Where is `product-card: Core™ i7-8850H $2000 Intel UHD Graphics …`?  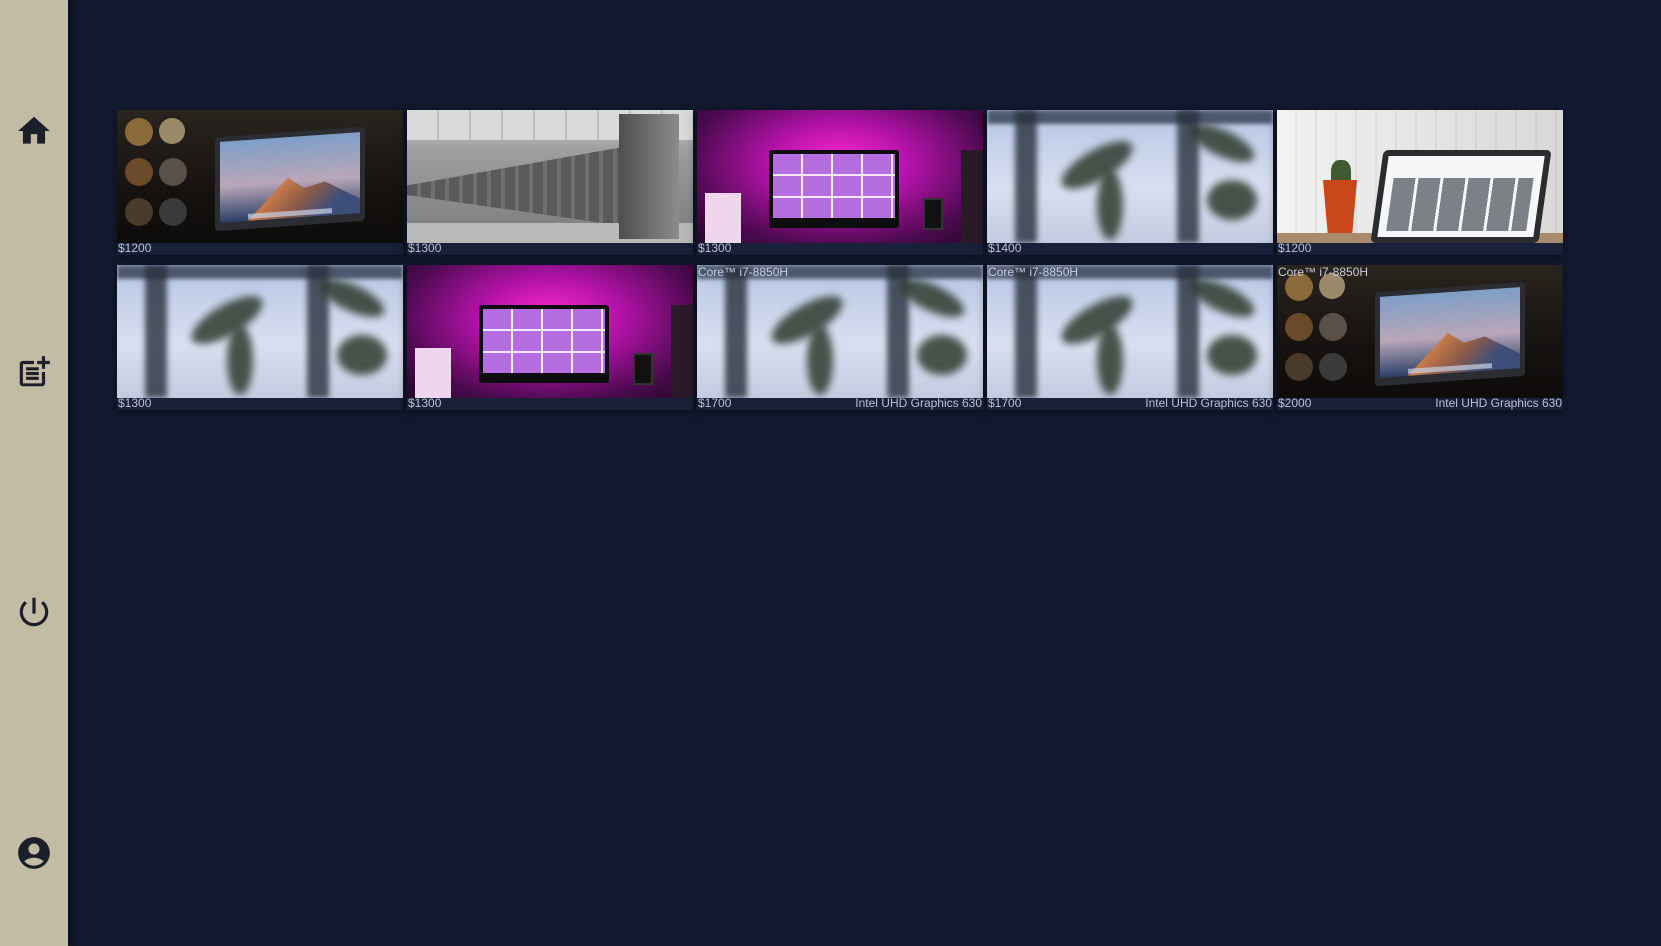
product-card: Core™ i7-8850H $2000 Intel UHD Graphics … is located at coordinates (1420, 337).